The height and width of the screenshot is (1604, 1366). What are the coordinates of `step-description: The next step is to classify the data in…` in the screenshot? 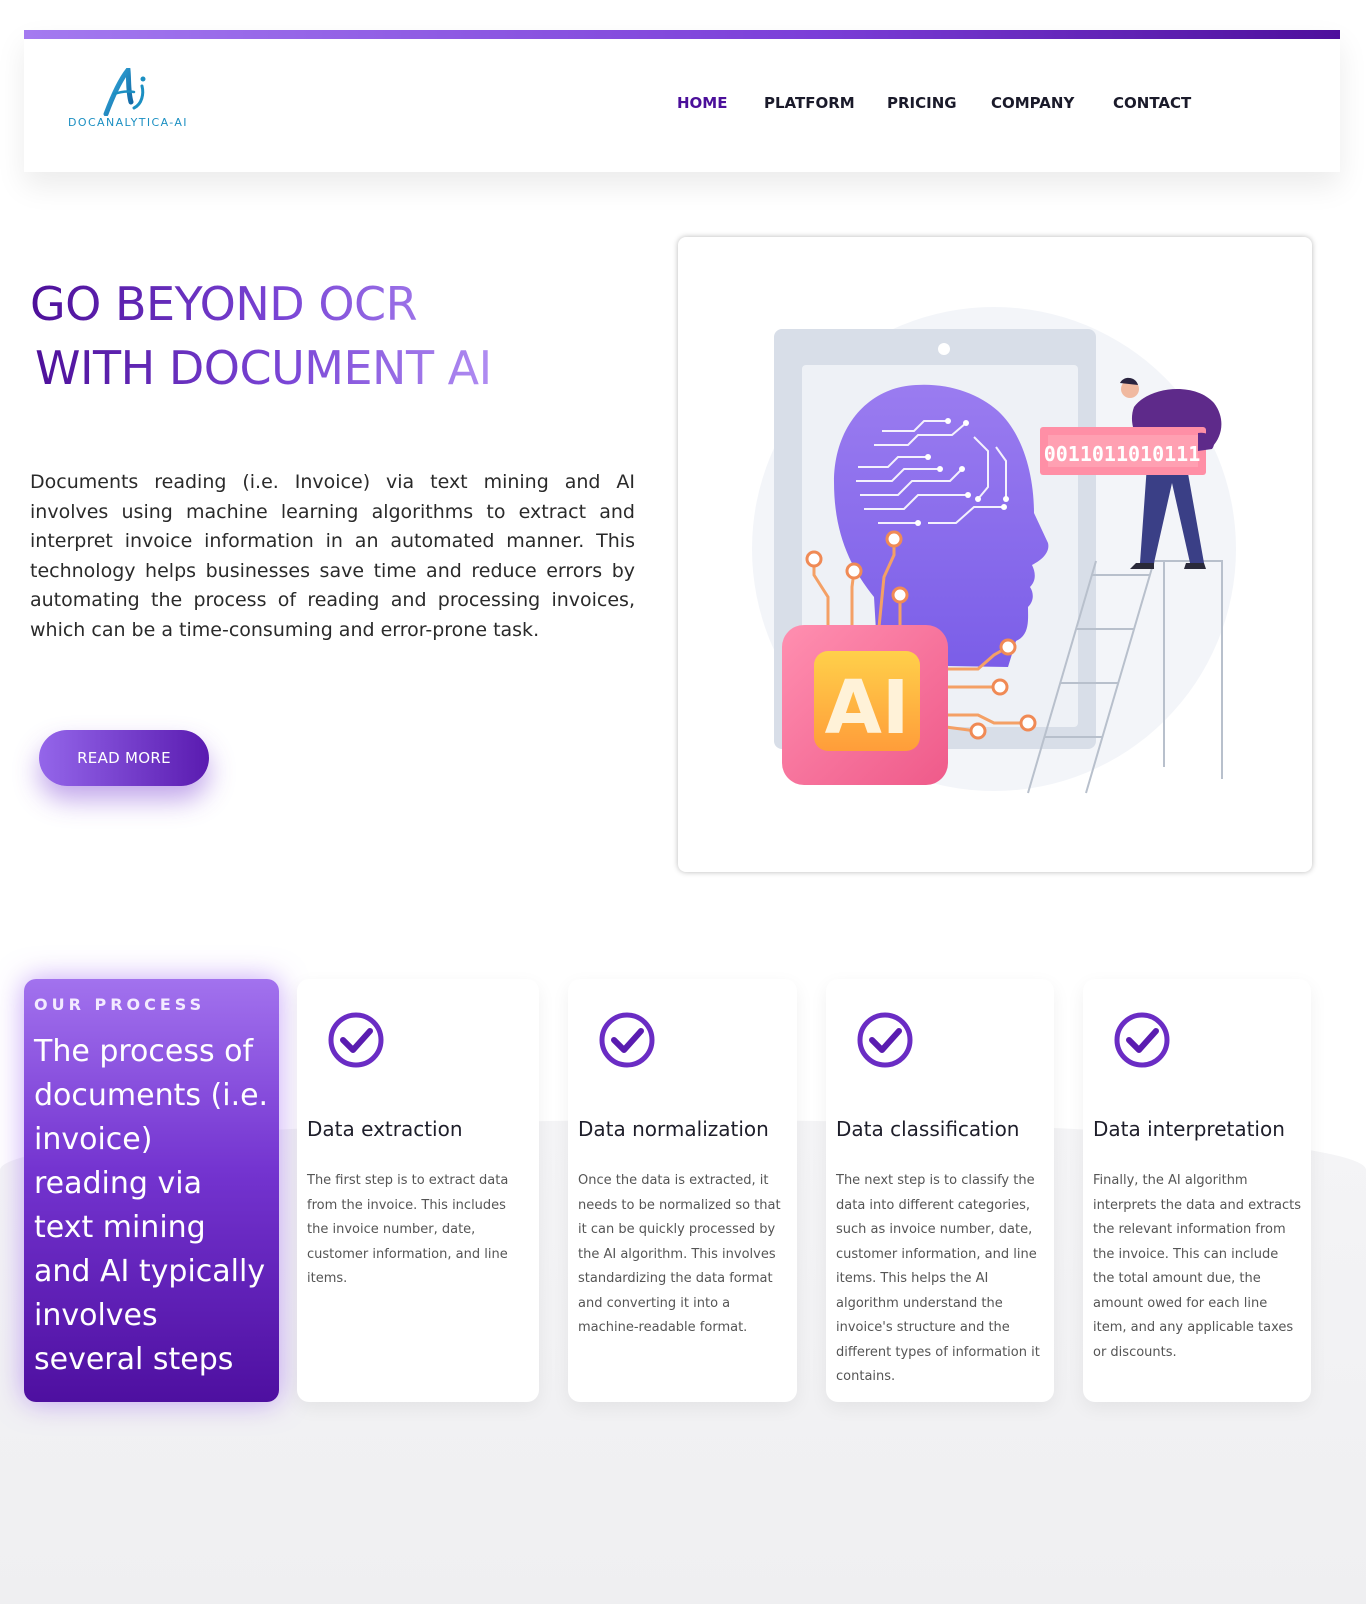 It's located at (938, 1278).